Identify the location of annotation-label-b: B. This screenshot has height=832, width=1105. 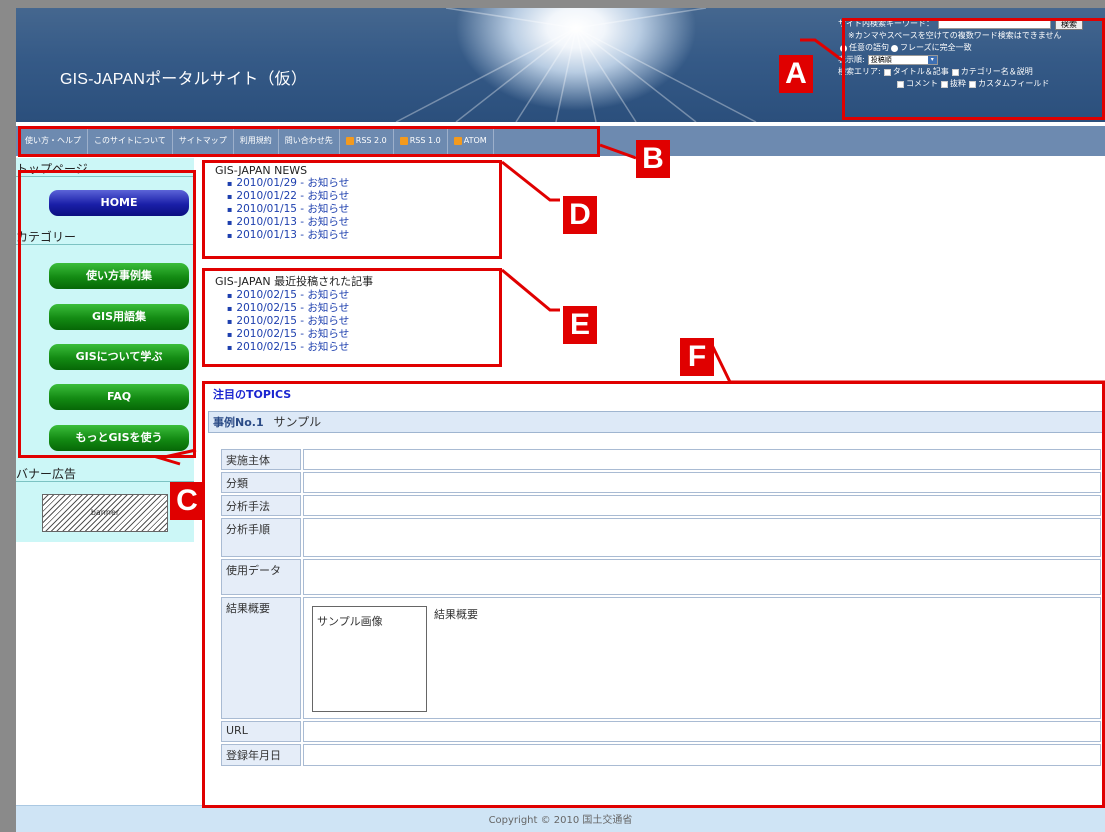
(653, 159).